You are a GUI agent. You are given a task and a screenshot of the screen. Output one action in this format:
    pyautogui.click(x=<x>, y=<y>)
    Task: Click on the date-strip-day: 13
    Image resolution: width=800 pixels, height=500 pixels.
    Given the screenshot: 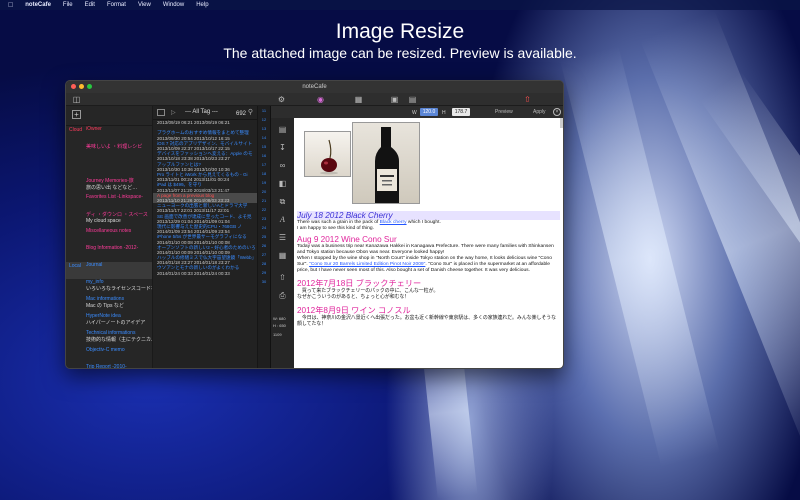 What is the action you would take?
    pyautogui.click(x=264, y=128)
    